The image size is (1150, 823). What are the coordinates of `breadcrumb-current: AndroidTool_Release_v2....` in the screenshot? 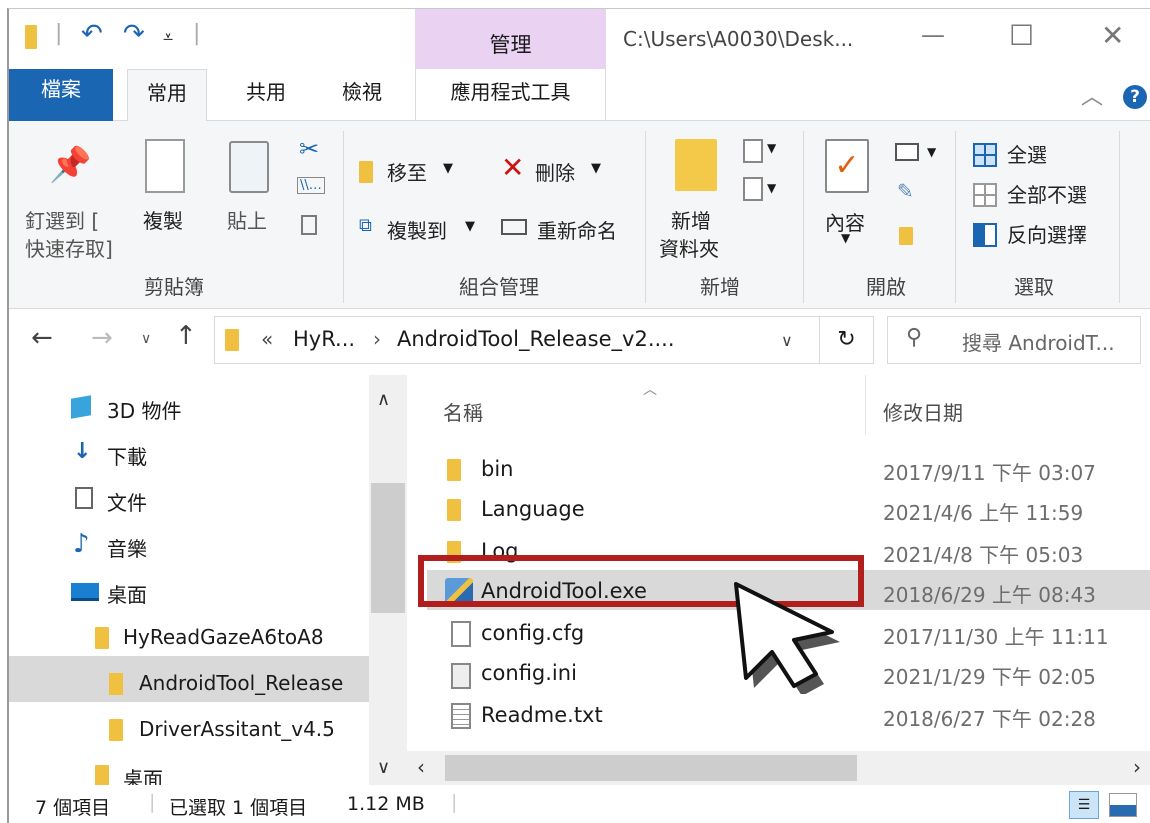 It's located at (536, 339).